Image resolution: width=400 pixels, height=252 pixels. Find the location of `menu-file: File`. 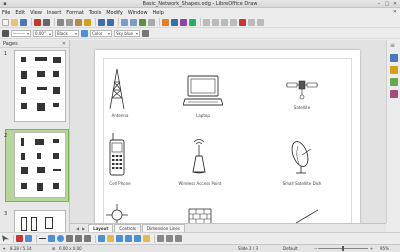

menu-file: File is located at coordinates (6, 13).